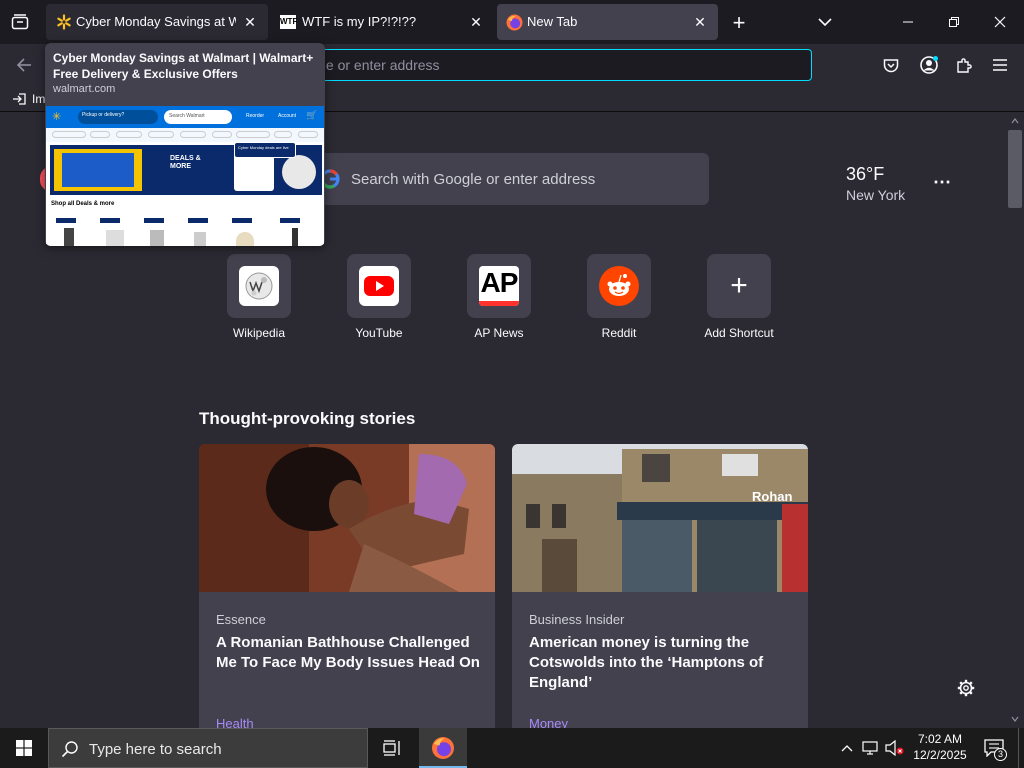  Describe the element at coordinates (307, 418) in the screenshot. I see `stories-heading: Thought-provoking stories` at that location.